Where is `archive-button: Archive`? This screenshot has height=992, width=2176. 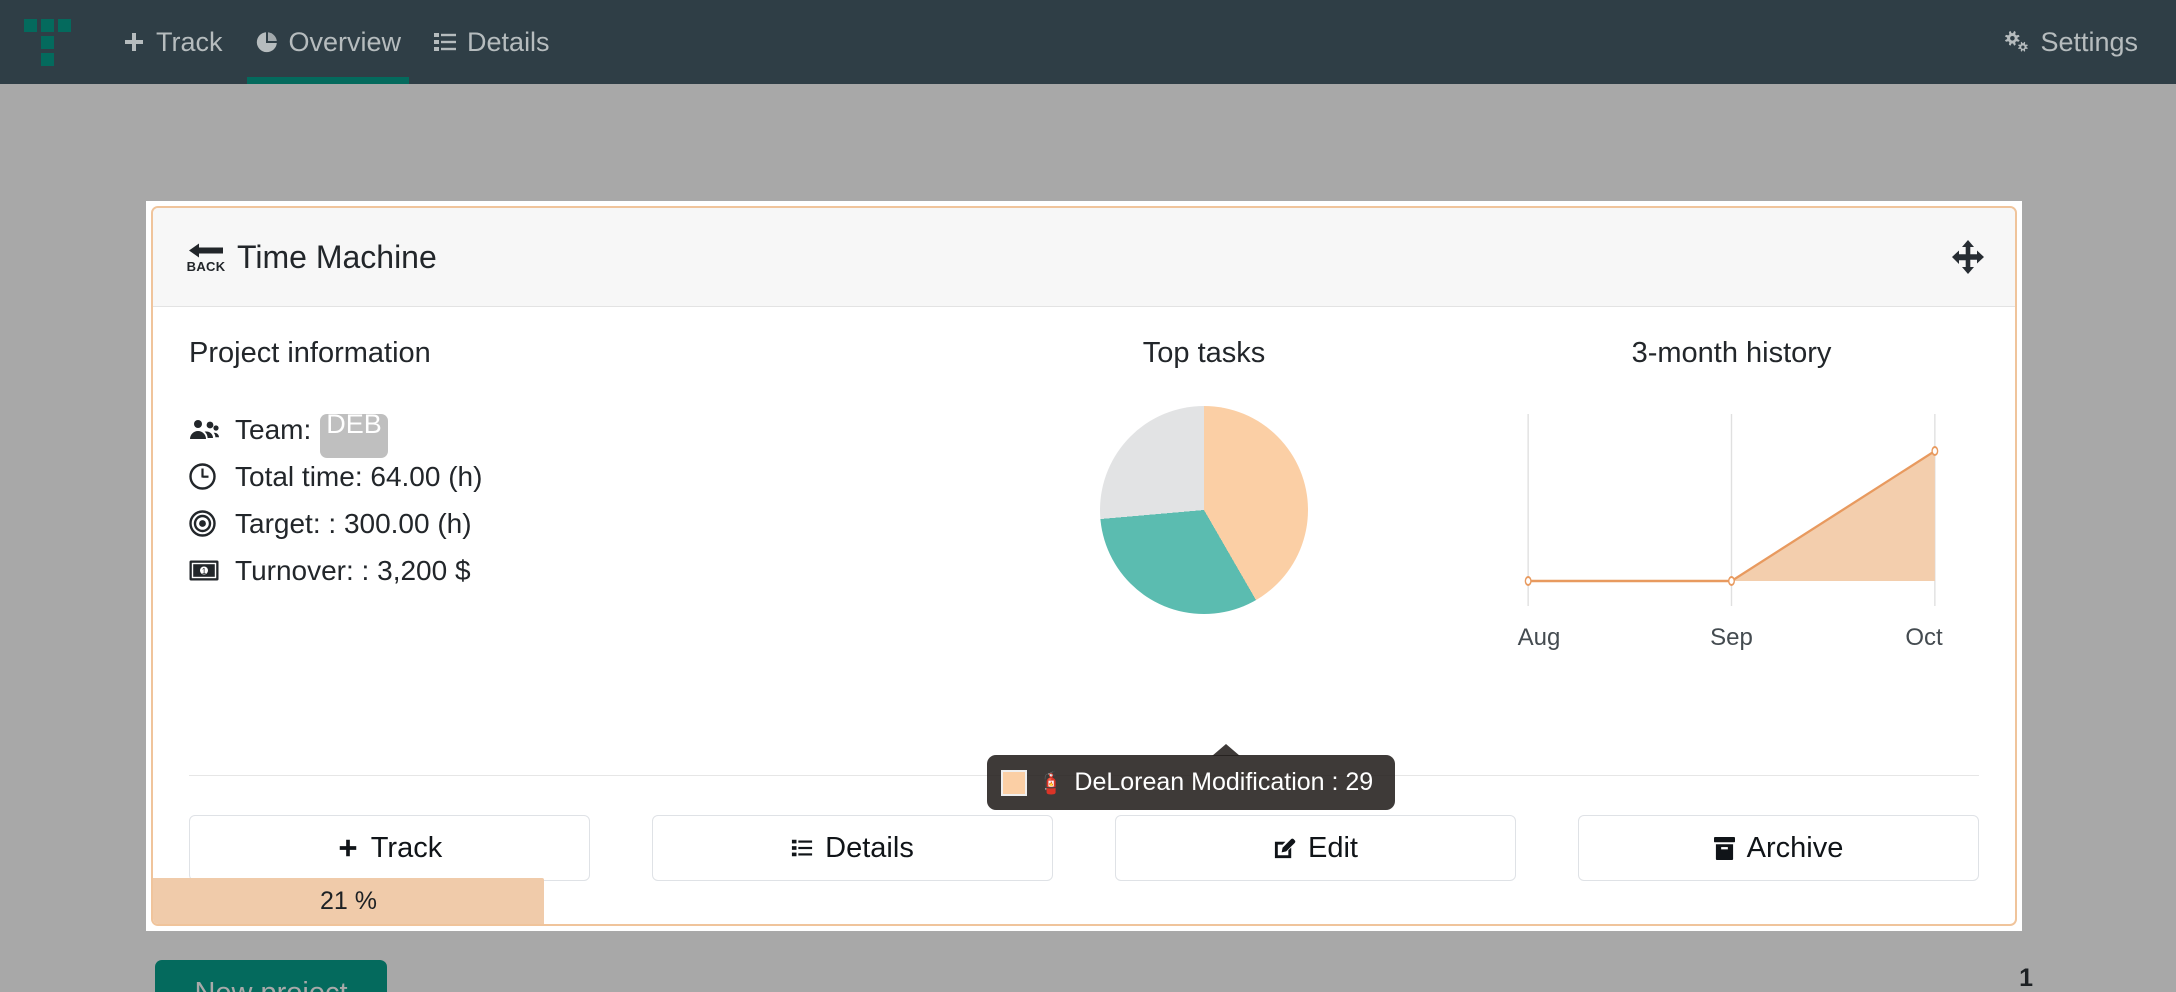
archive-button: Archive is located at coordinates (1778, 848).